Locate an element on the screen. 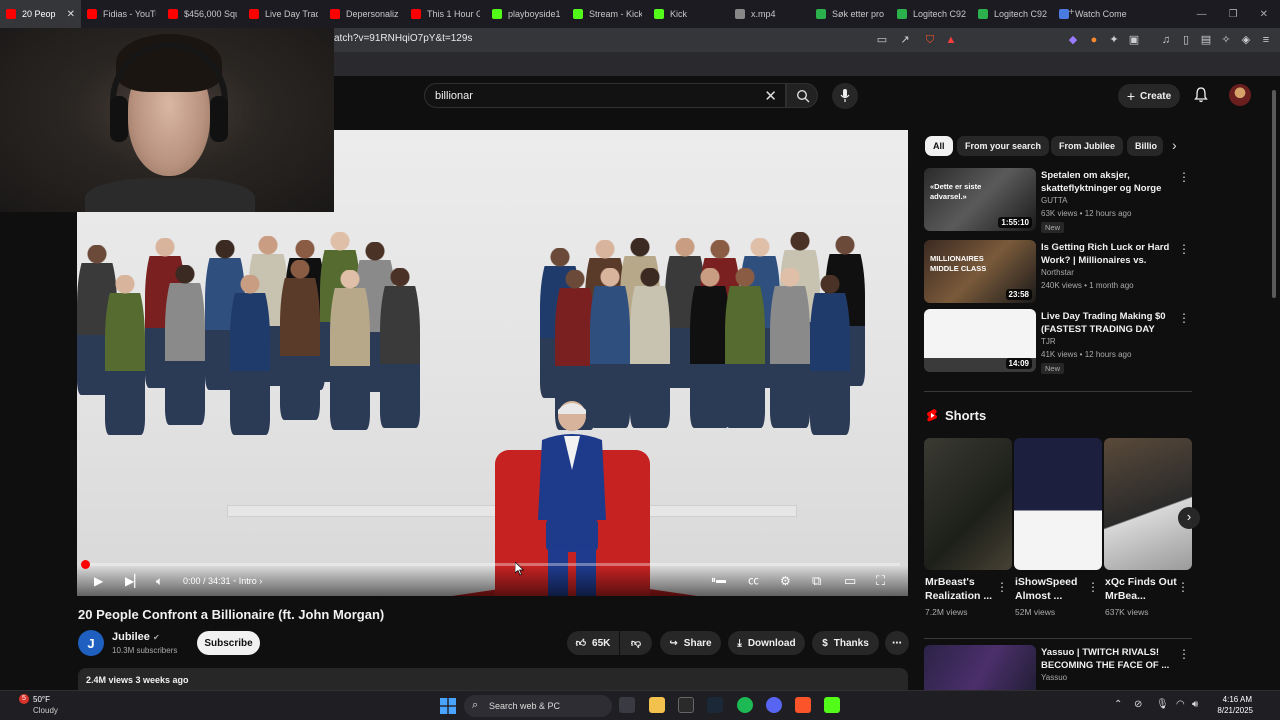 The height and width of the screenshot is (720, 1280). thanks-button: $ Thanks is located at coordinates (845, 643).